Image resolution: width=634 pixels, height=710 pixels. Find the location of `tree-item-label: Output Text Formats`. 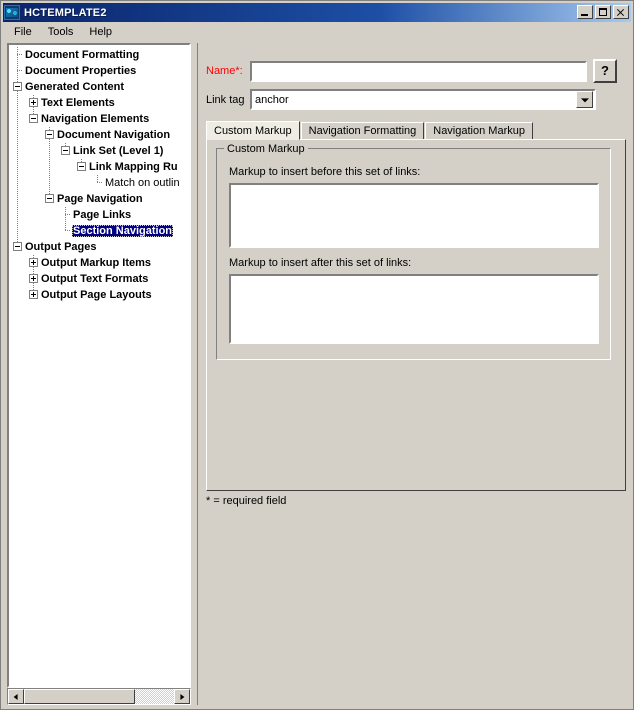

tree-item-label: Output Text Formats is located at coordinates (95, 279).